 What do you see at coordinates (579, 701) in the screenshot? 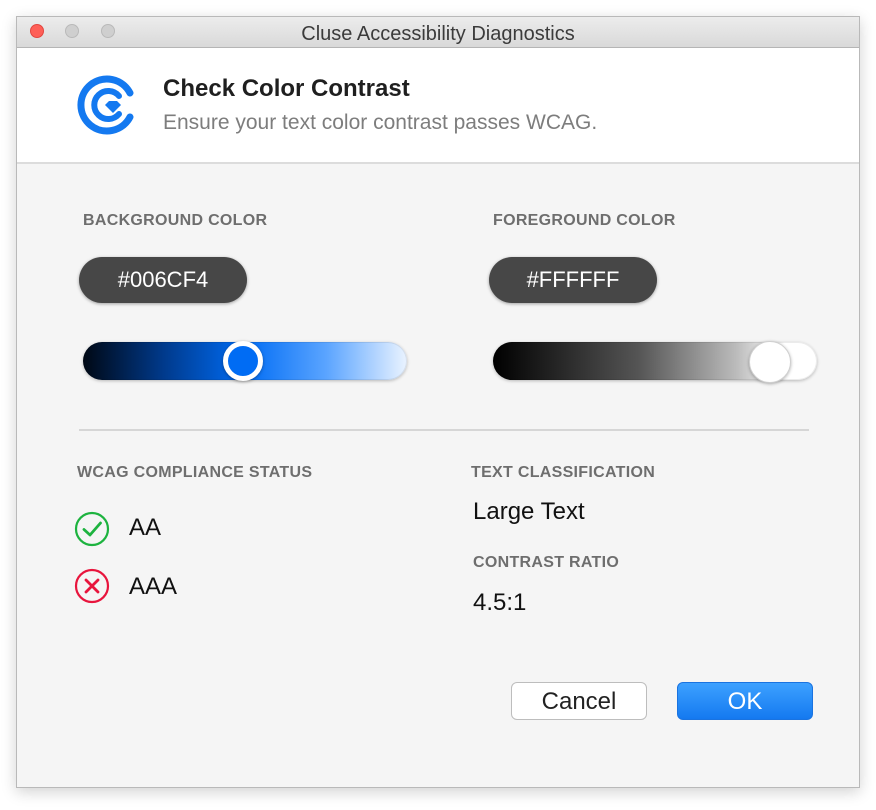
I see `cancel-button: Cancel` at bounding box center [579, 701].